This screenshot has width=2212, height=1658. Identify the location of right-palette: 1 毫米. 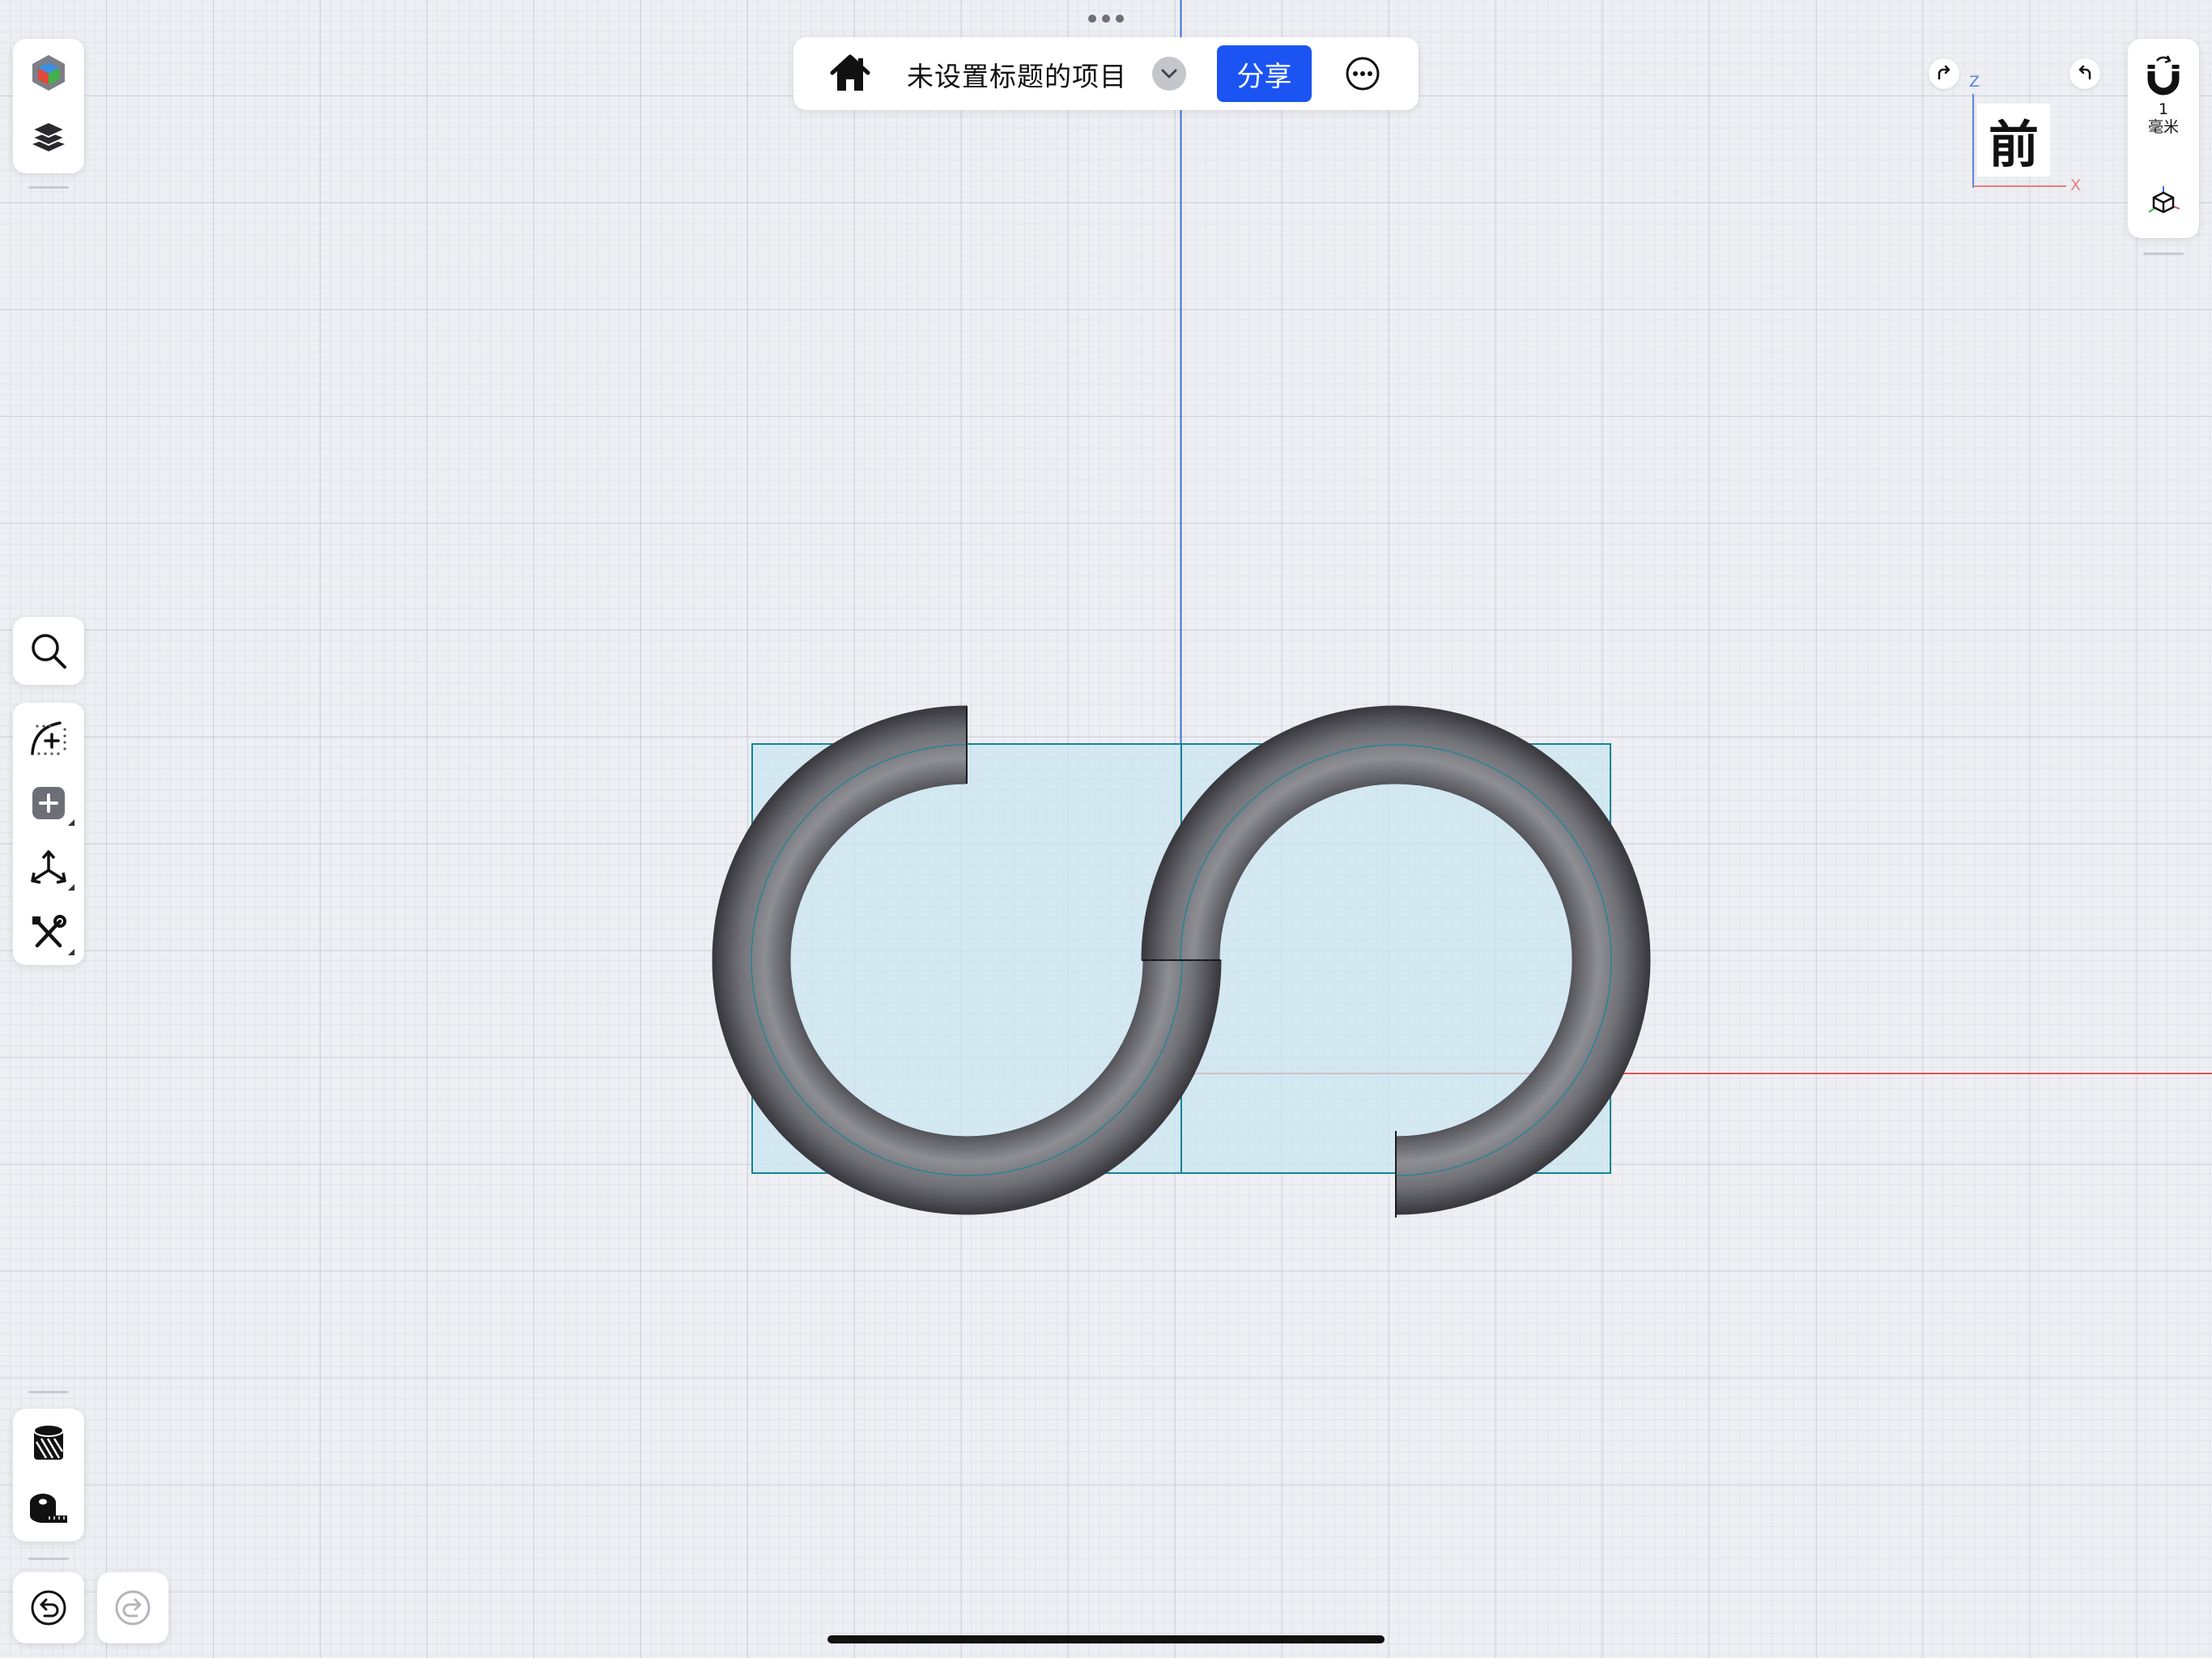
(2164, 138).